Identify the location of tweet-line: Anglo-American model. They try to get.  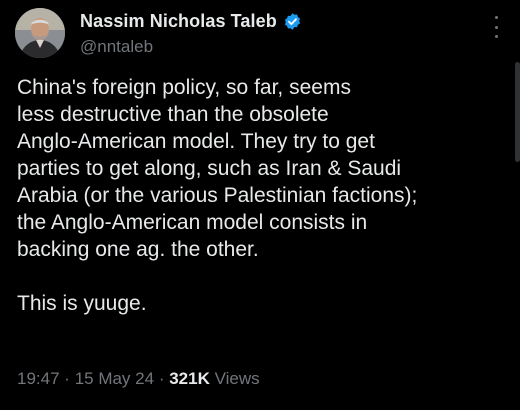
(196, 141).